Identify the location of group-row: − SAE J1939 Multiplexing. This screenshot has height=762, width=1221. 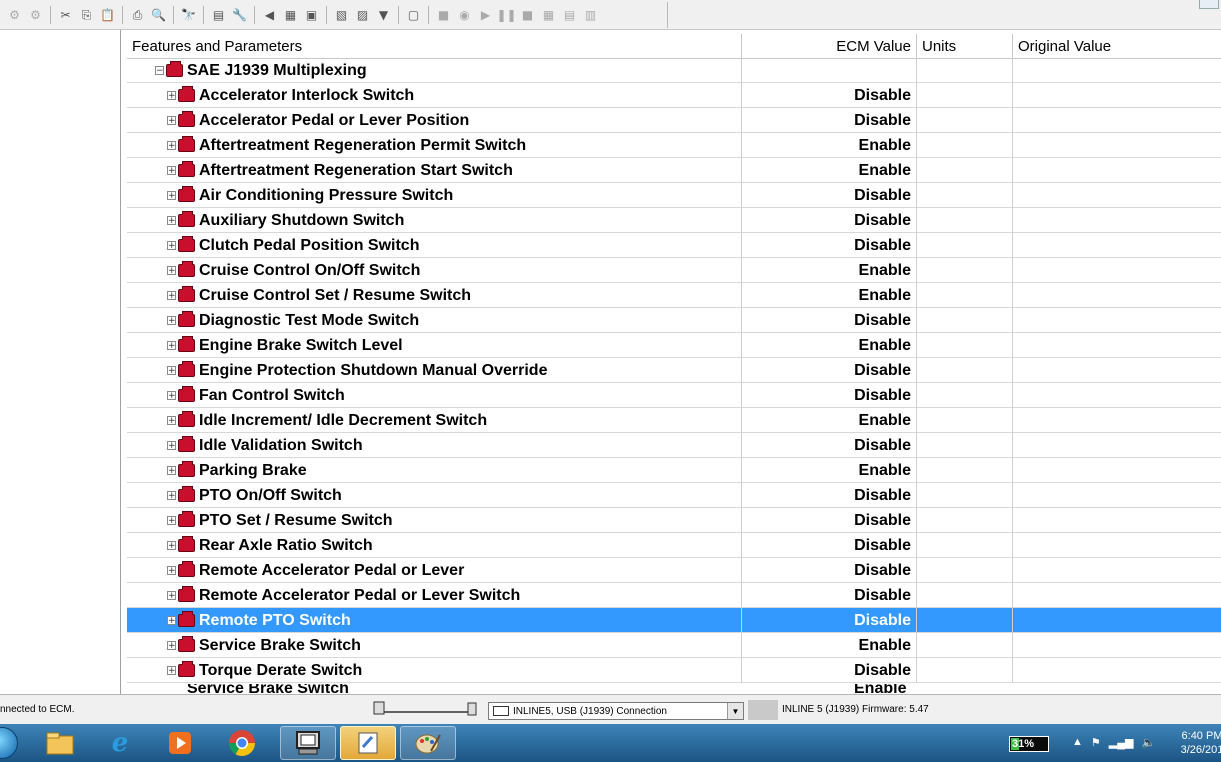
(674, 70).